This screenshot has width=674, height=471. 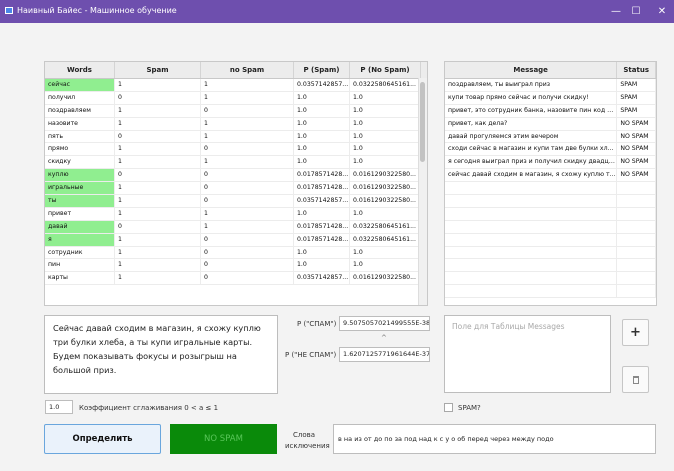 What do you see at coordinates (527, 354) in the screenshot?
I see `new-message-input: Поле для Таблицы Messages` at bounding box center [527, 354].